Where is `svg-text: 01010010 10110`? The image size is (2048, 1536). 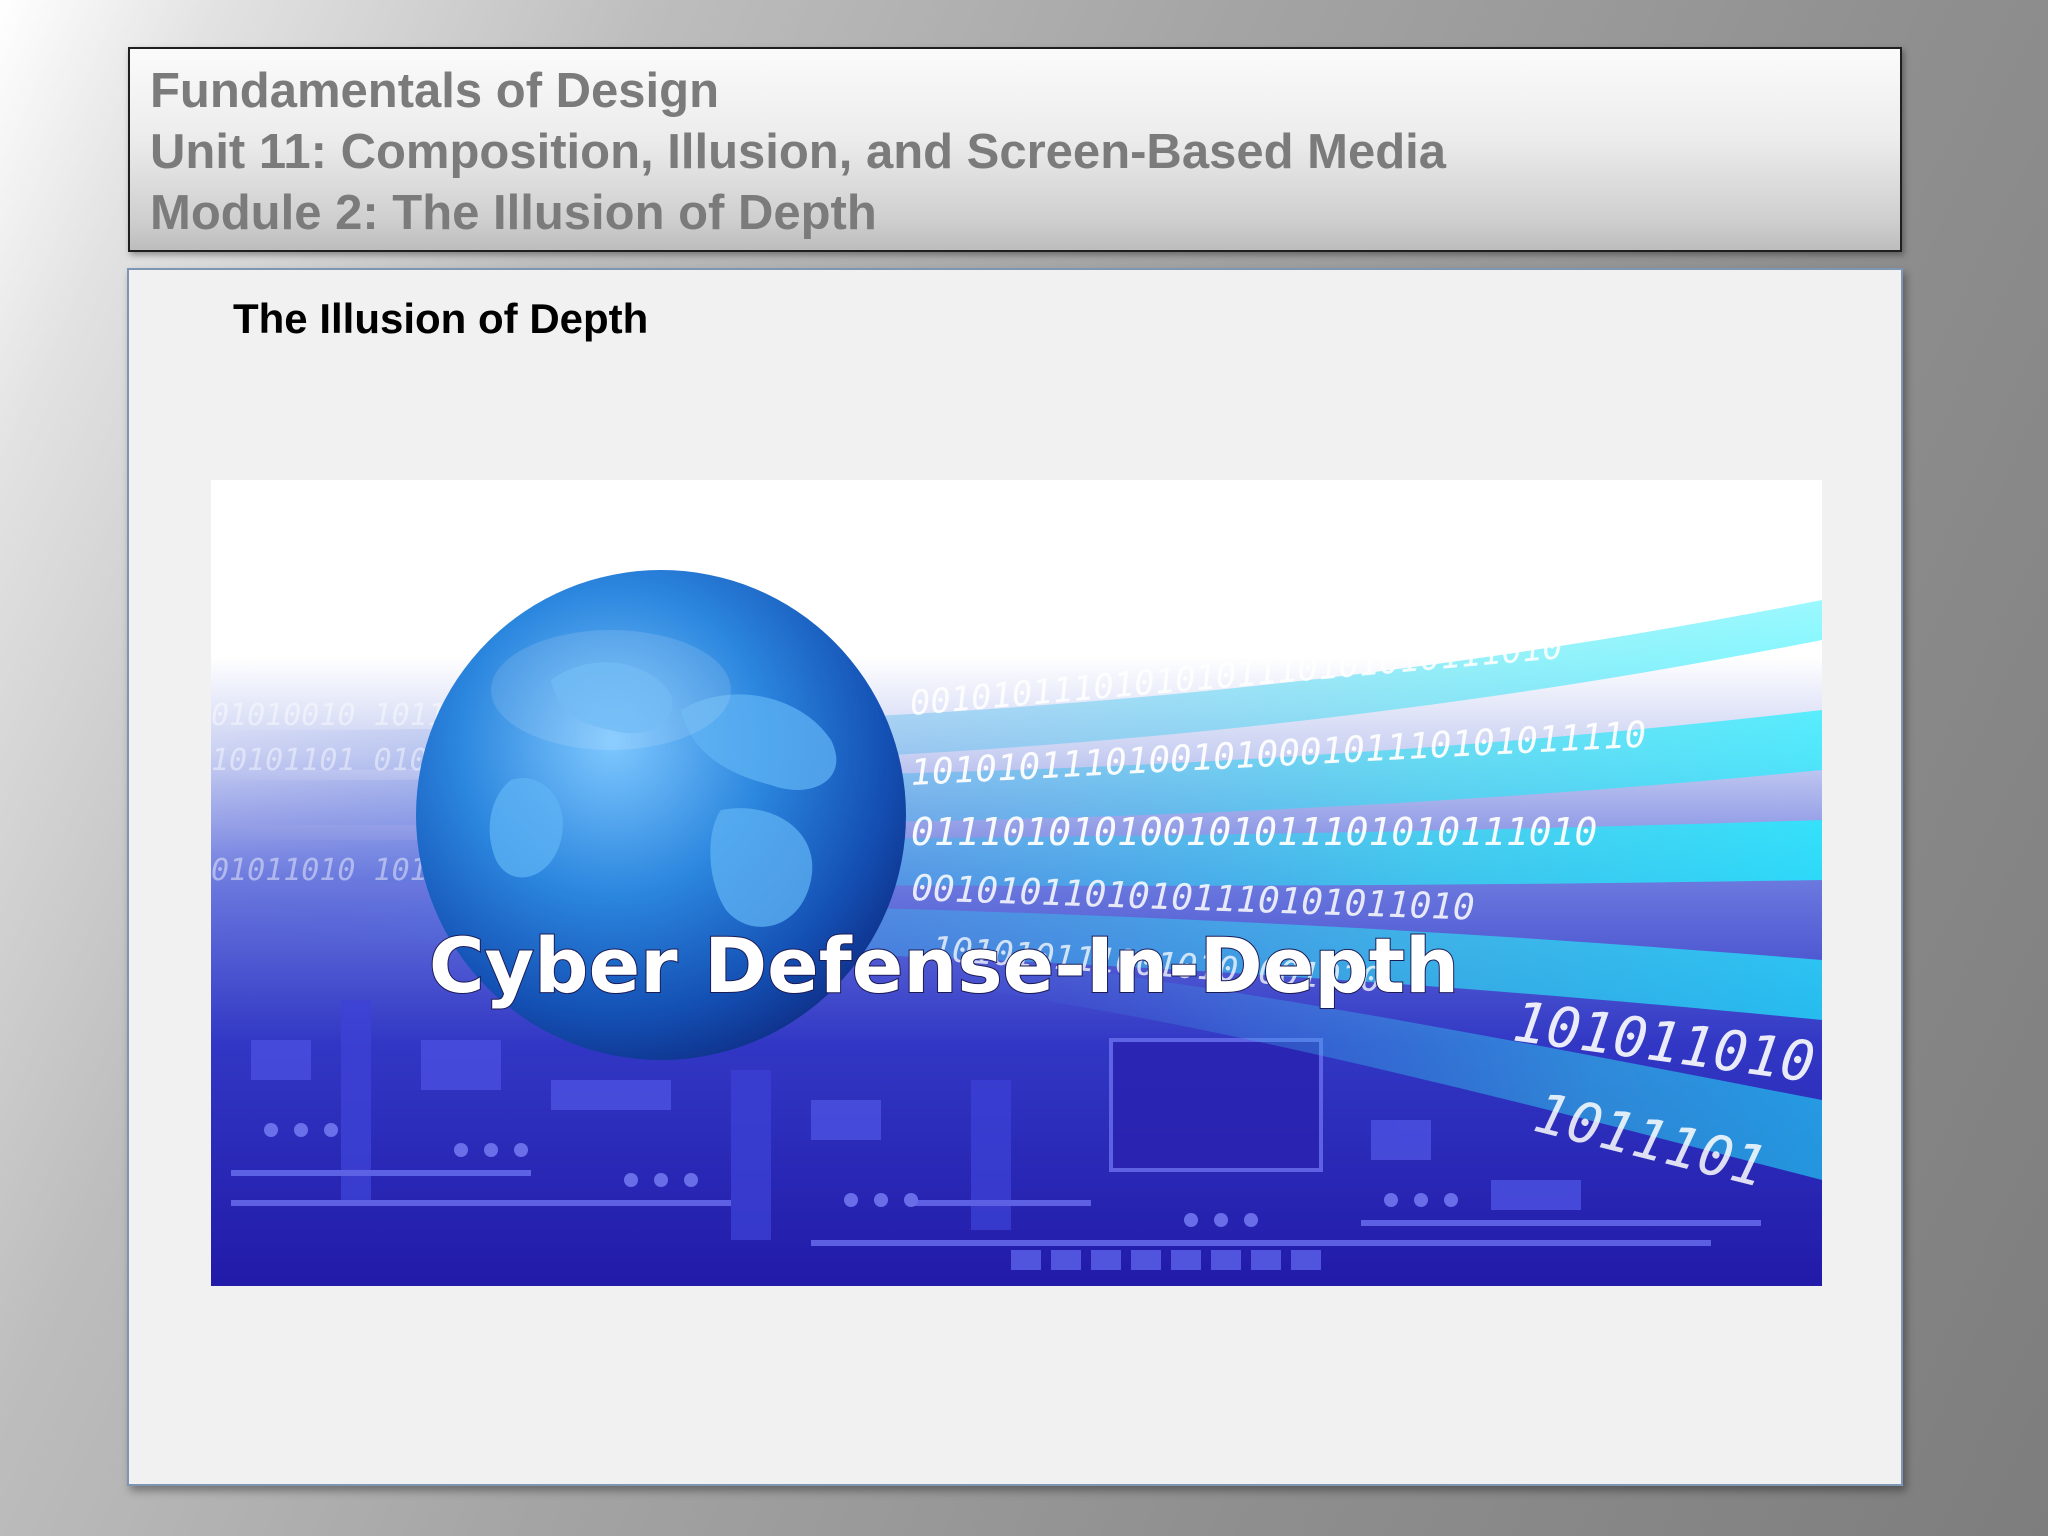
svg-text: 01010010 10110 is located at coordinates (337, 715).